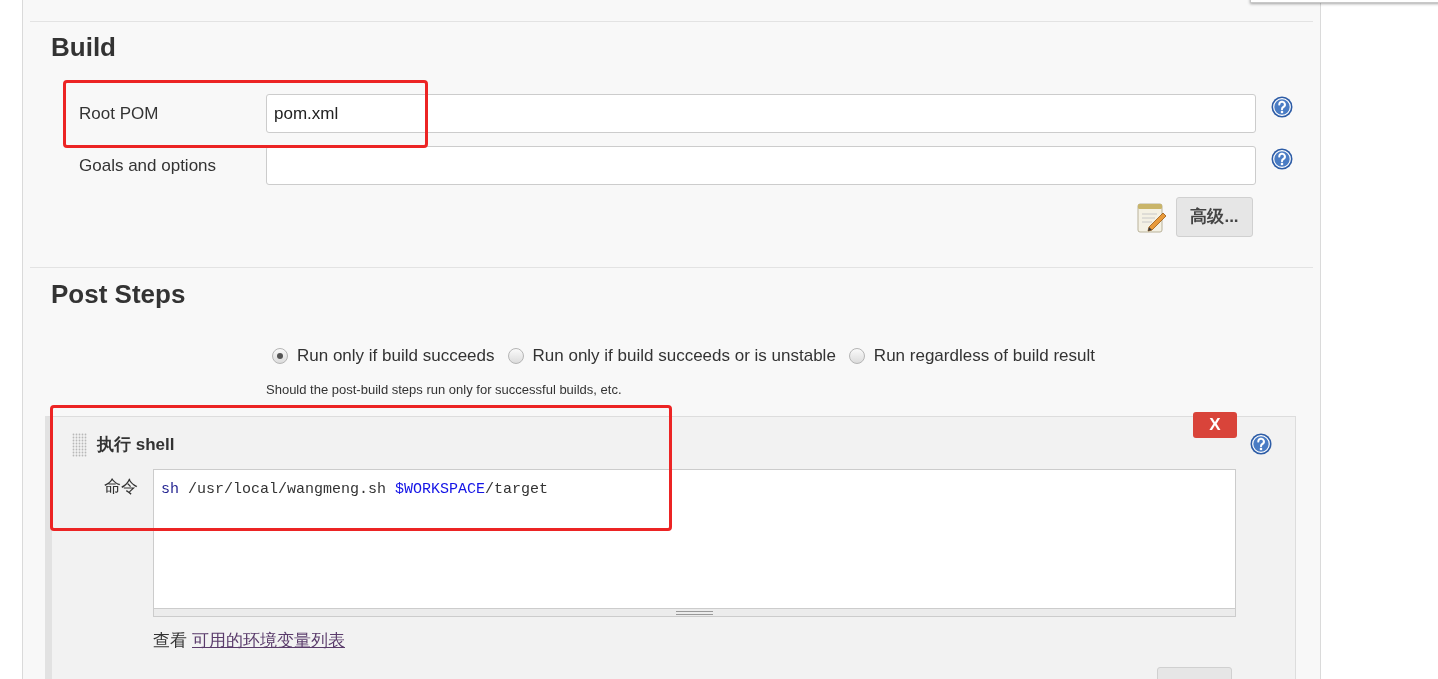 The width and height of the screenshot is (1438, 679). Describe the element at coordinates (761, 165) in the screenshot. I see `text-field` at that location.